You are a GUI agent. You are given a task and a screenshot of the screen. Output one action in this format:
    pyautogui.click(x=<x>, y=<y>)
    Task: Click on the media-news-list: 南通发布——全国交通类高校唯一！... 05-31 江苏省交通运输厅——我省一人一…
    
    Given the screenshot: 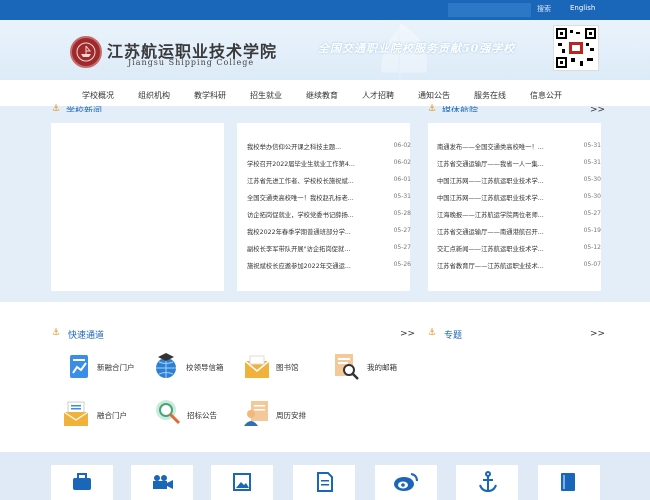 What is the action you would take?
    pyautogui.click(x=519, y=205)
    